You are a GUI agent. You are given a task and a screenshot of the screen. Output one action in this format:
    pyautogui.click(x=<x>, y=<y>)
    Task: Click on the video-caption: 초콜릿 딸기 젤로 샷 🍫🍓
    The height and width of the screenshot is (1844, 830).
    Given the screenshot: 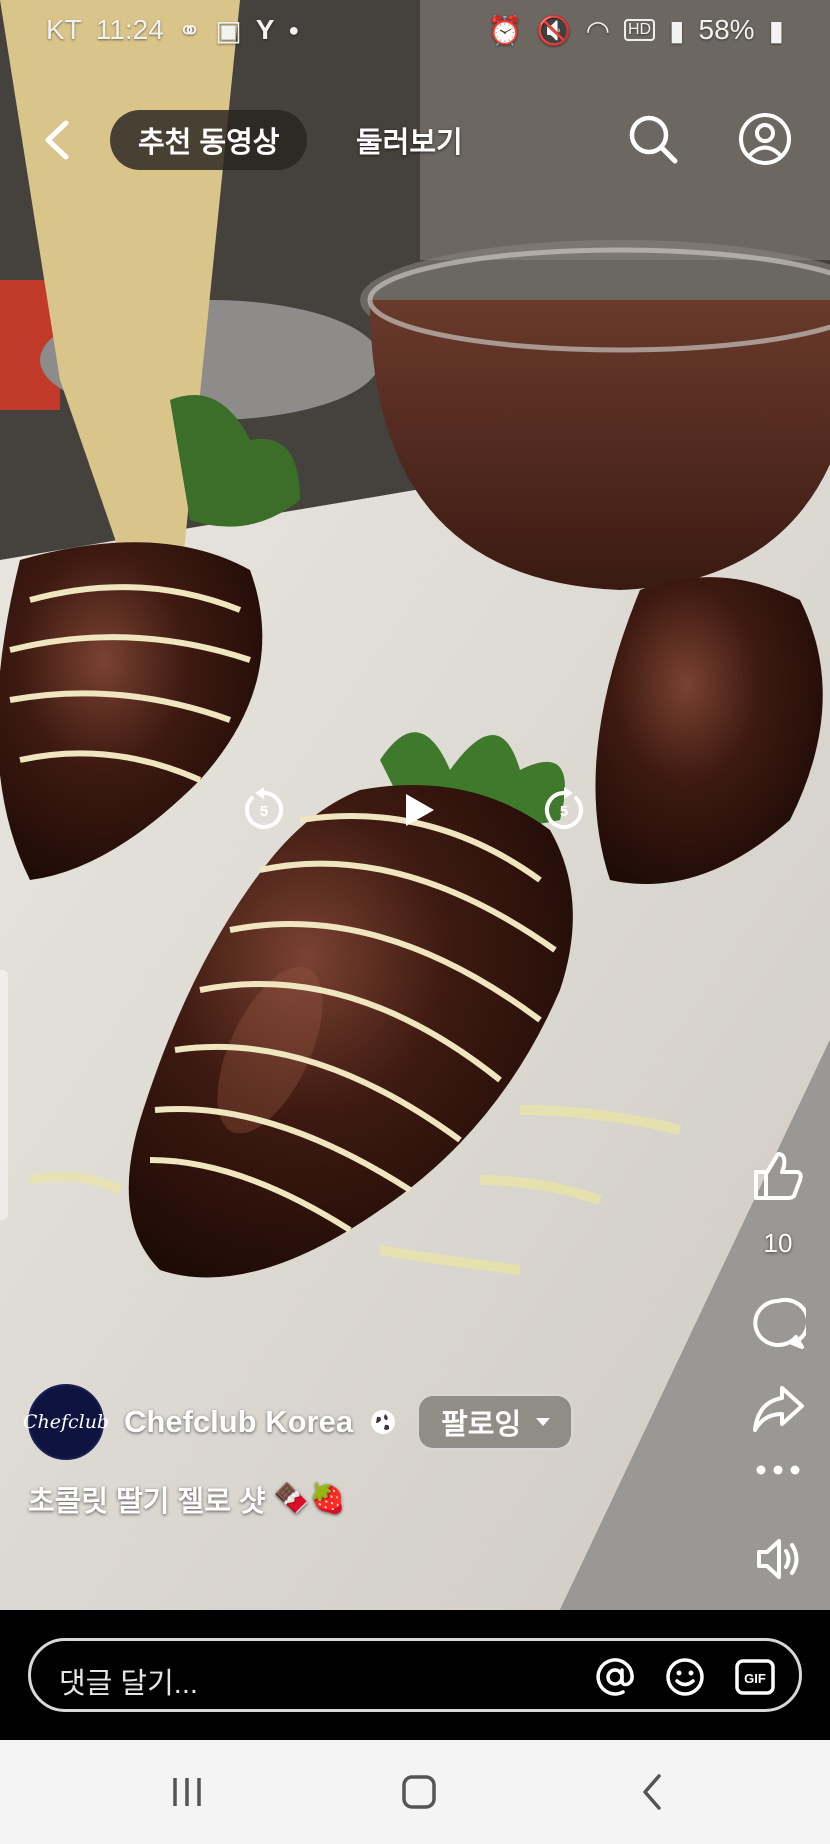 What is the action you would take?
    pyautogui.click(x=187, y=1499)
    